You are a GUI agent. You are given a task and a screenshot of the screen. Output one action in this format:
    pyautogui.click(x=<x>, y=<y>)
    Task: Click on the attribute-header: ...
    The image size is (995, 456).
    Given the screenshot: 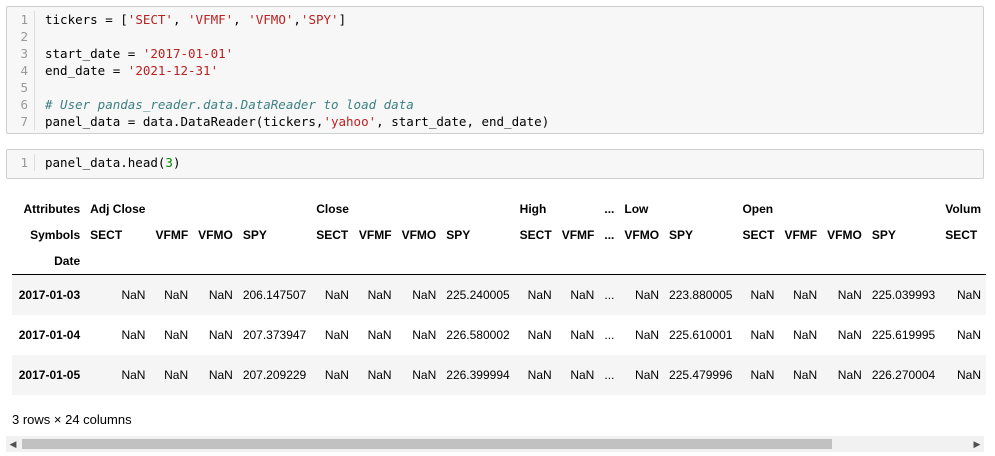 What is the action you would take?
    pyautogui.click(x=609, y=209)
    